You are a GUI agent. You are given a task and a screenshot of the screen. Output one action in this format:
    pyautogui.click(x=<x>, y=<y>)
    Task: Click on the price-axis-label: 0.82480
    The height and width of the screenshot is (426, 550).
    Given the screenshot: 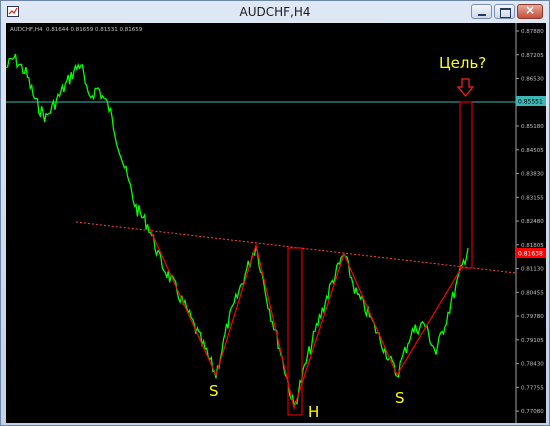 What is the action you would take?
    pyautogui.click(x=532, y=222)
    